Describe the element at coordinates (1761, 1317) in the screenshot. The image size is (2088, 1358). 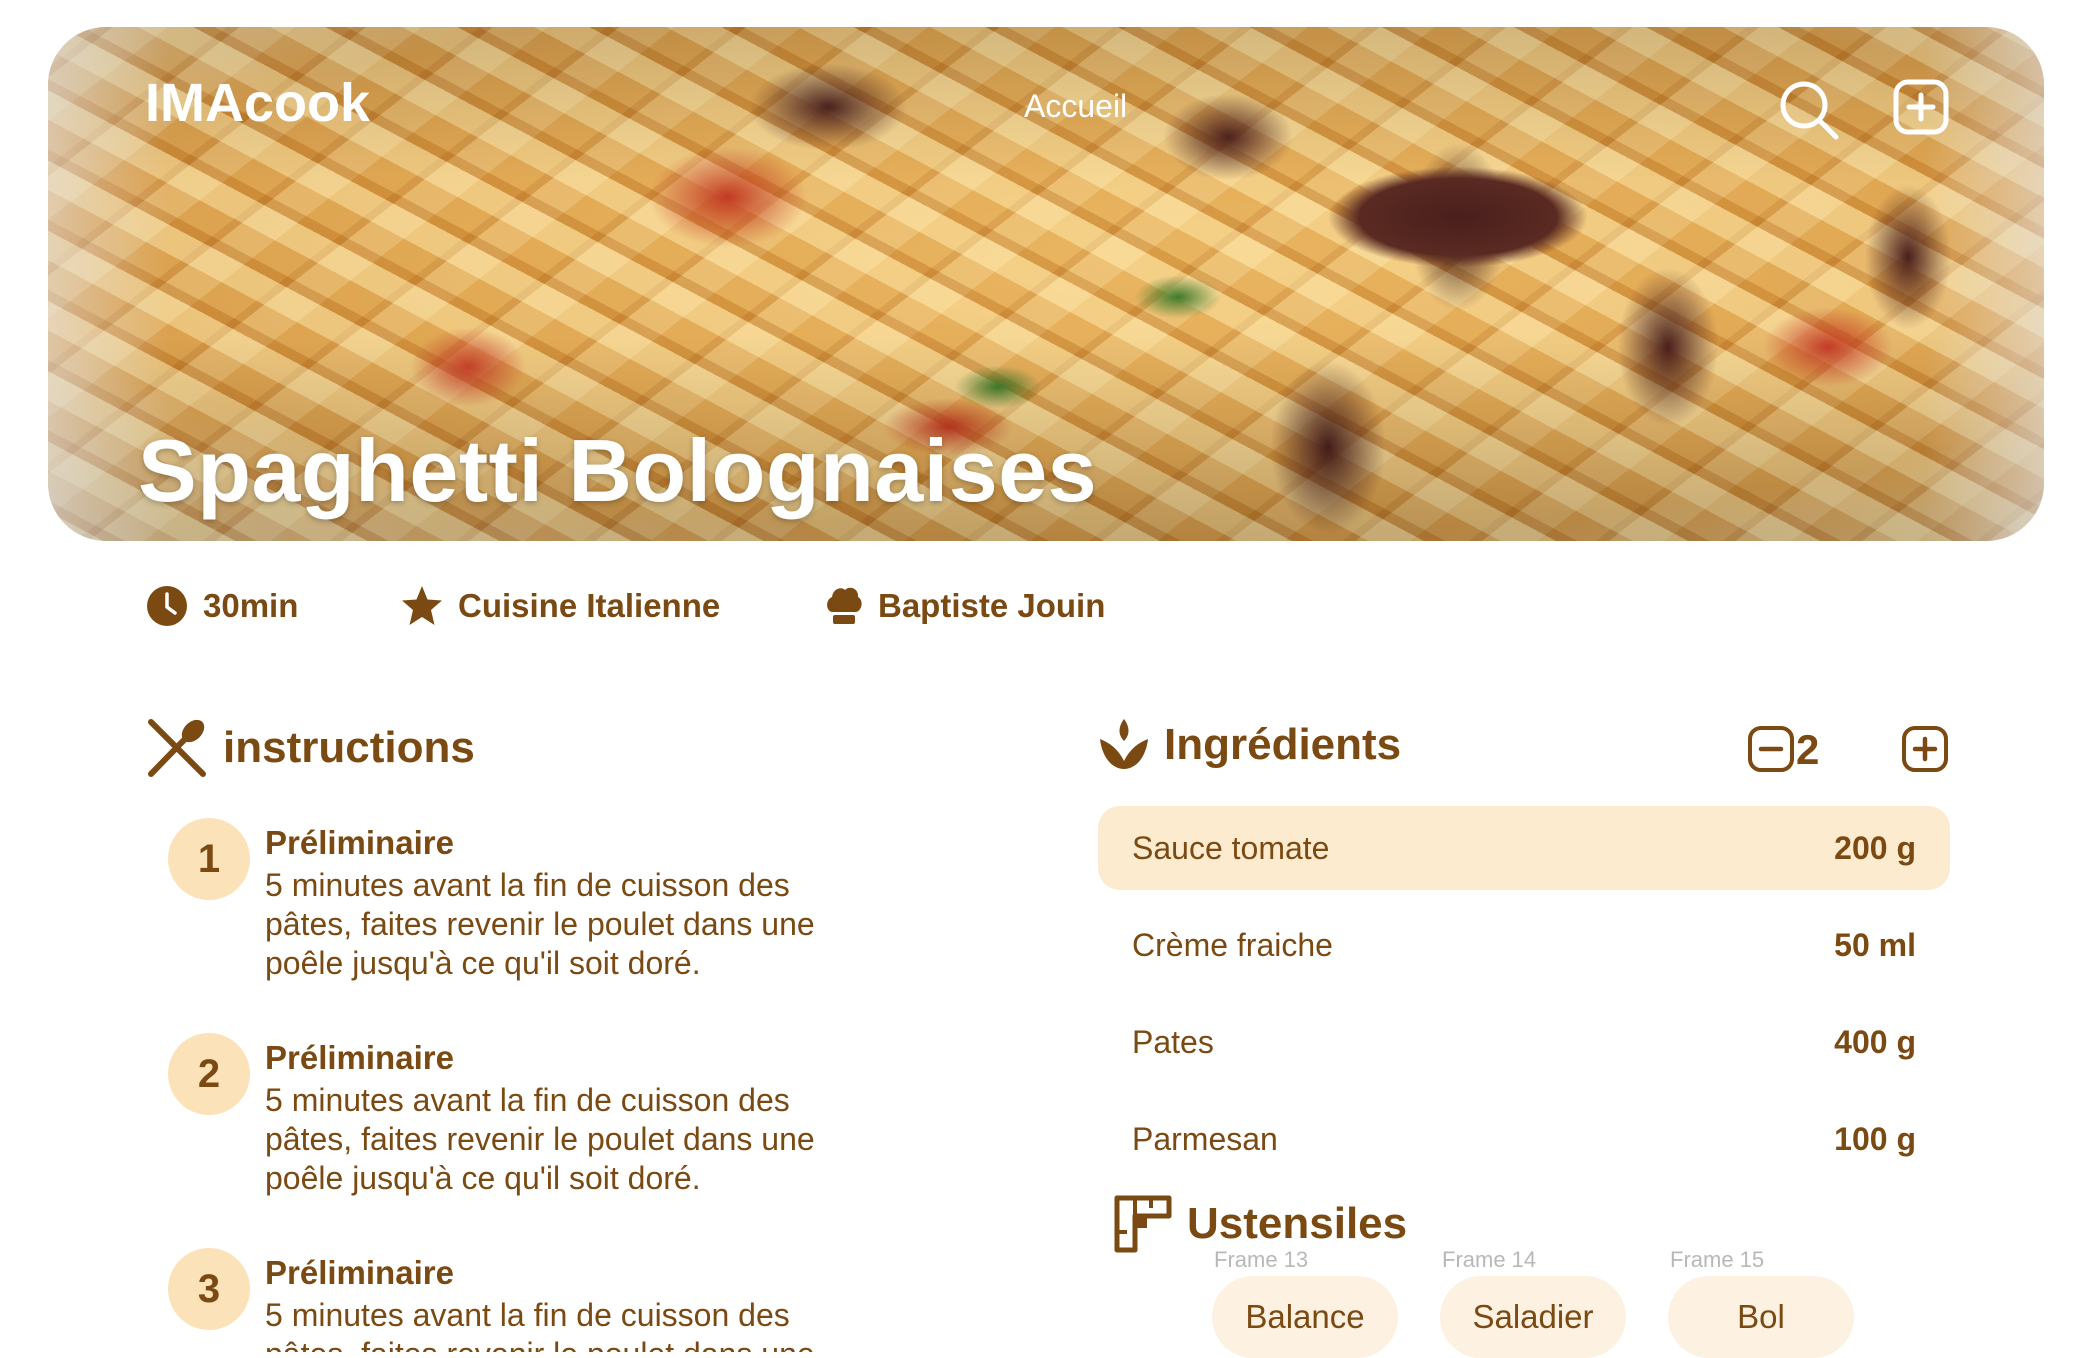
I see `utensil-chip-bol: Bol` at that location.